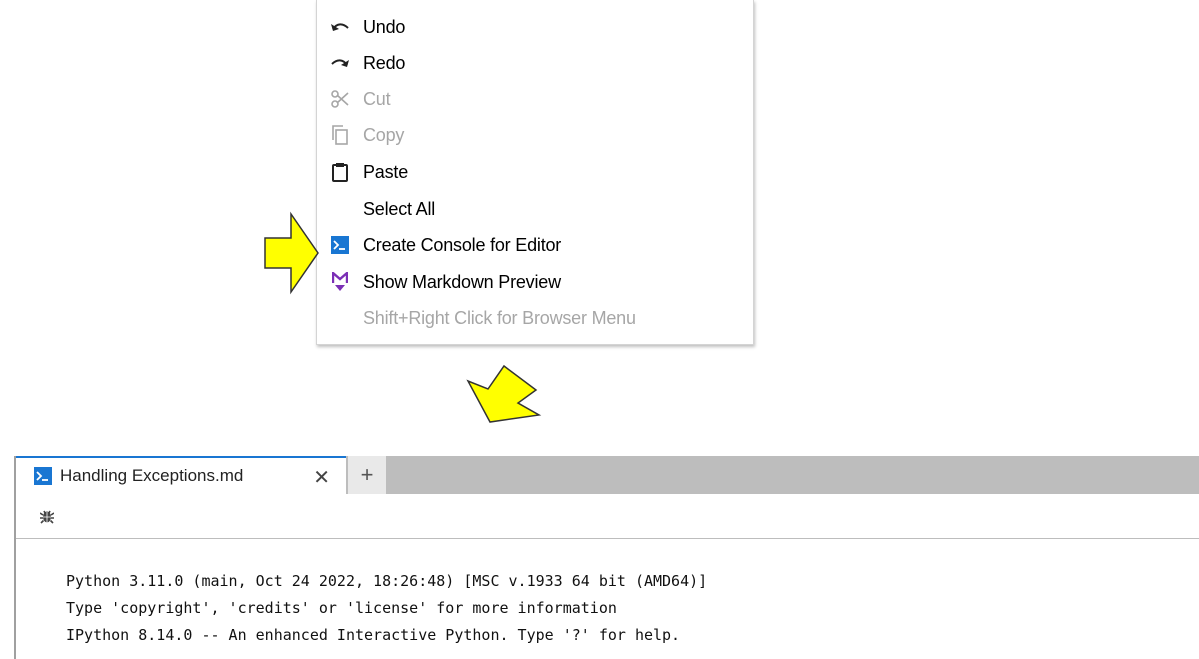  I want to click on menu-item-label: Paste, so click(386, 171).